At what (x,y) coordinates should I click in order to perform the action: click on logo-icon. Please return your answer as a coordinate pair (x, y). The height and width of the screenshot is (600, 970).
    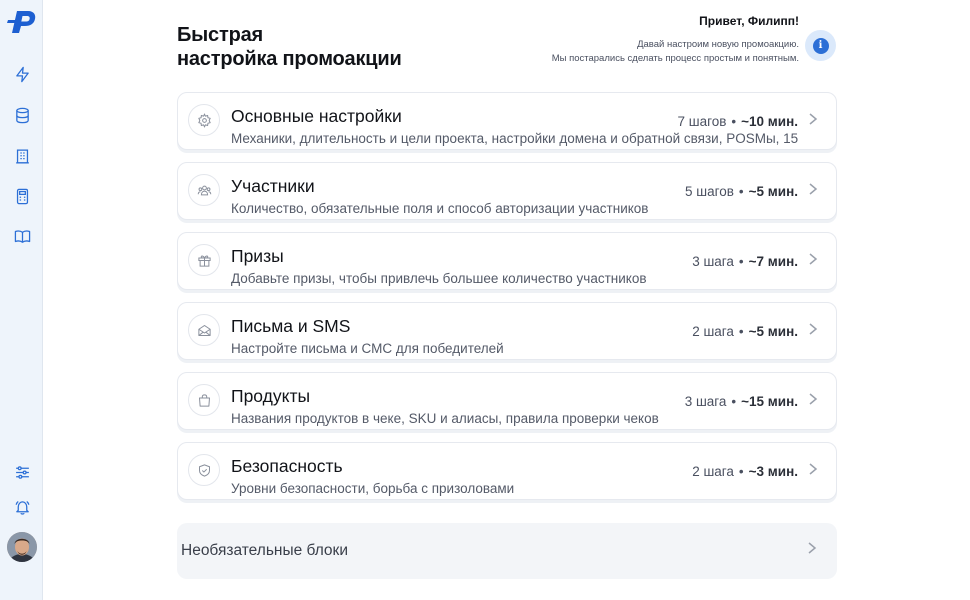
    Looking at the image, I should click on (21, 22).